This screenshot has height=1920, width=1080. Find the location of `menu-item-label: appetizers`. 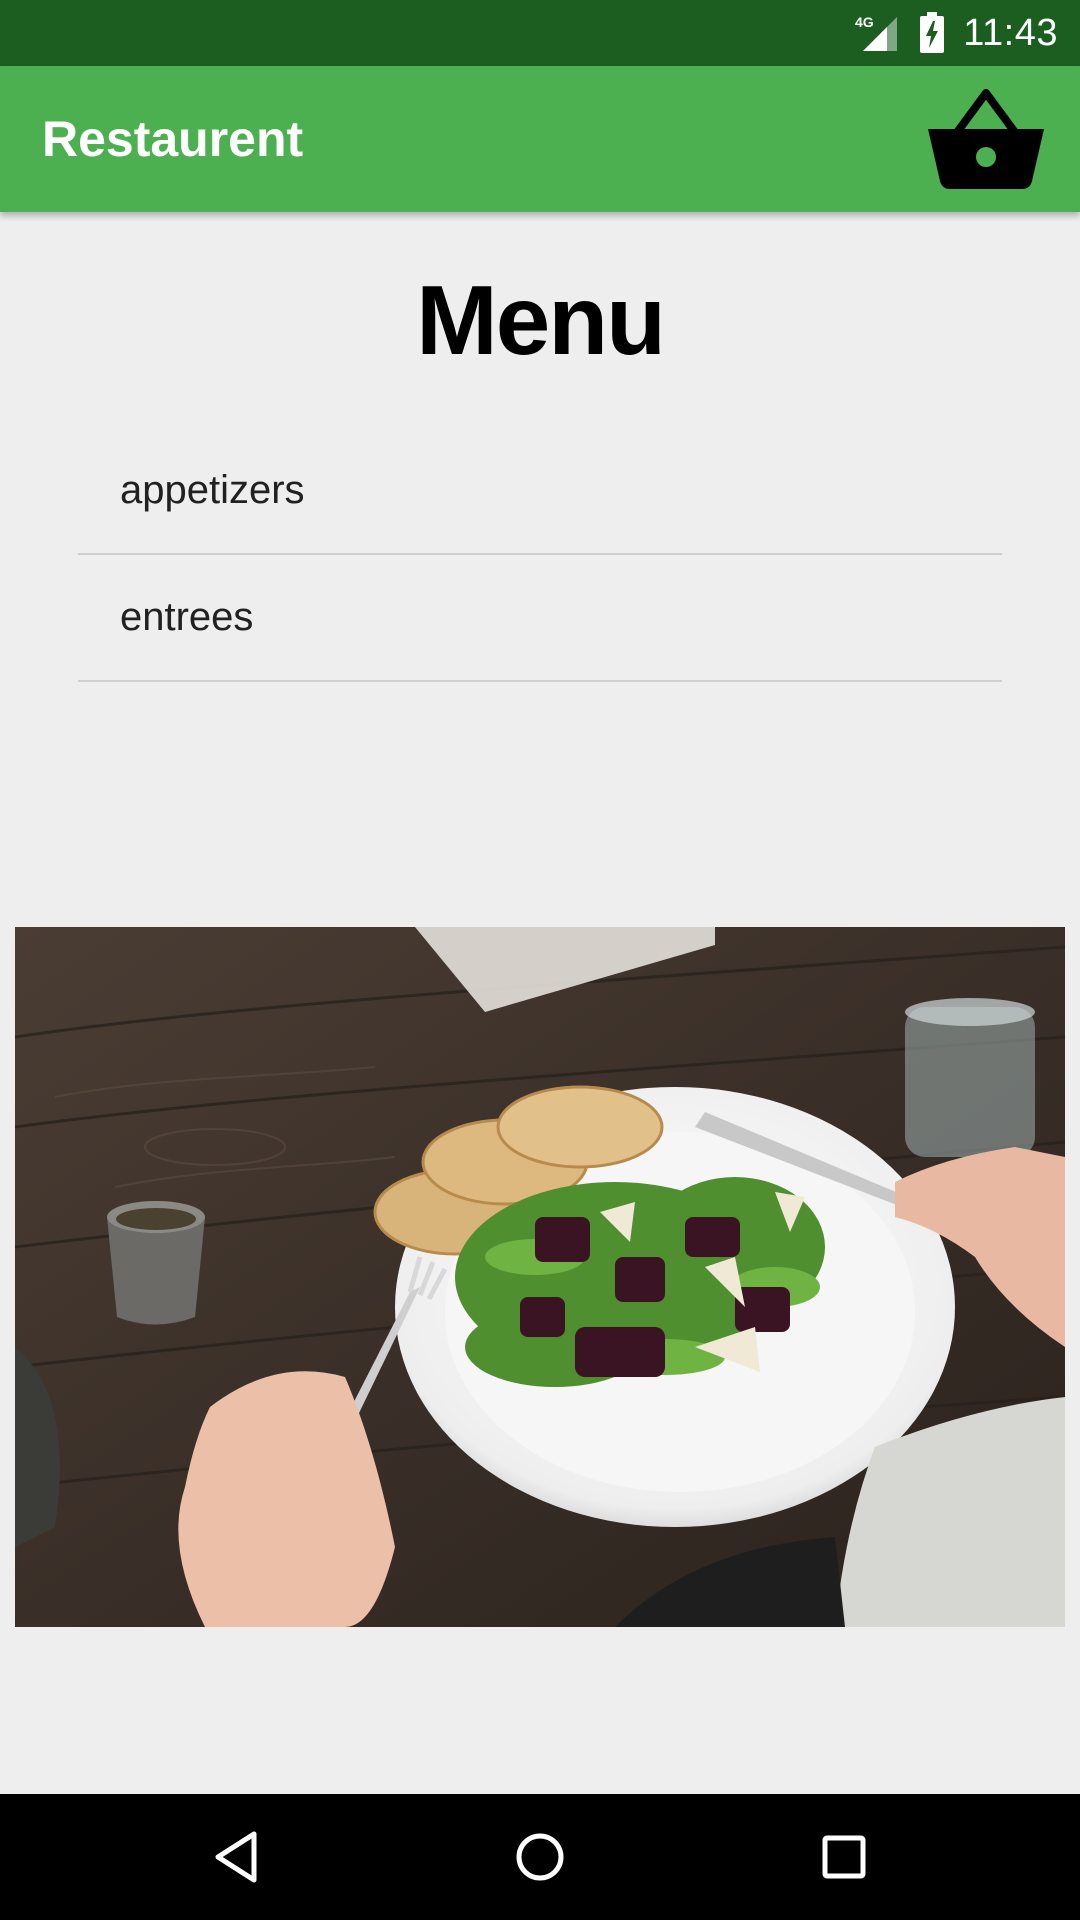

menu-item-label: appetizers is located at coordinates (212, 490).